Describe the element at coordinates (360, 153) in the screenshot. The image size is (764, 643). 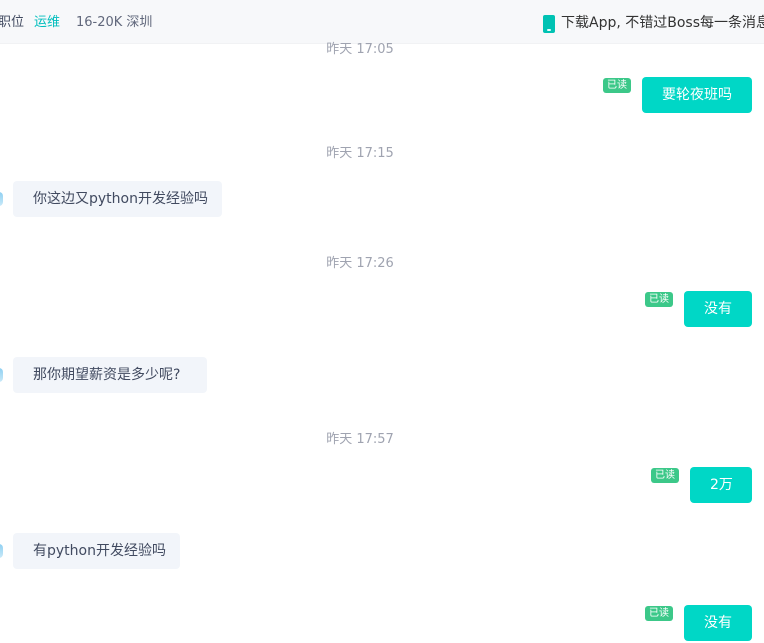
I see `message-timestamp: 昨天 17:15` at that location.